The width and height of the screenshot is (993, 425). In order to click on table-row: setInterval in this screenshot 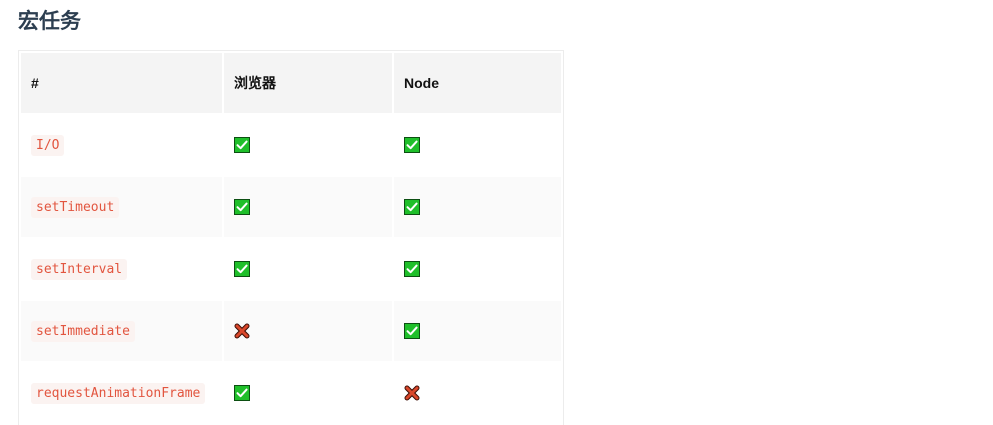, I will do `click(291, 269)`.